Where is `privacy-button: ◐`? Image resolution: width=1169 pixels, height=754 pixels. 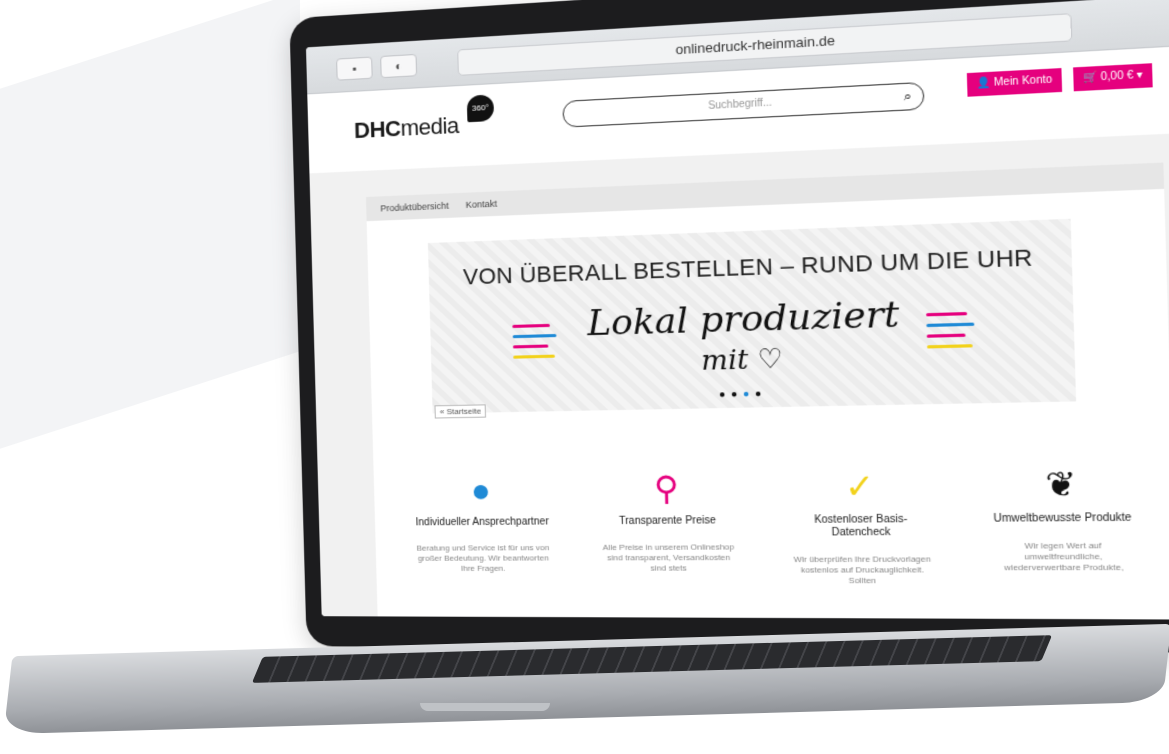
privacy-button: ◐ is located at coordinates (399, 66).